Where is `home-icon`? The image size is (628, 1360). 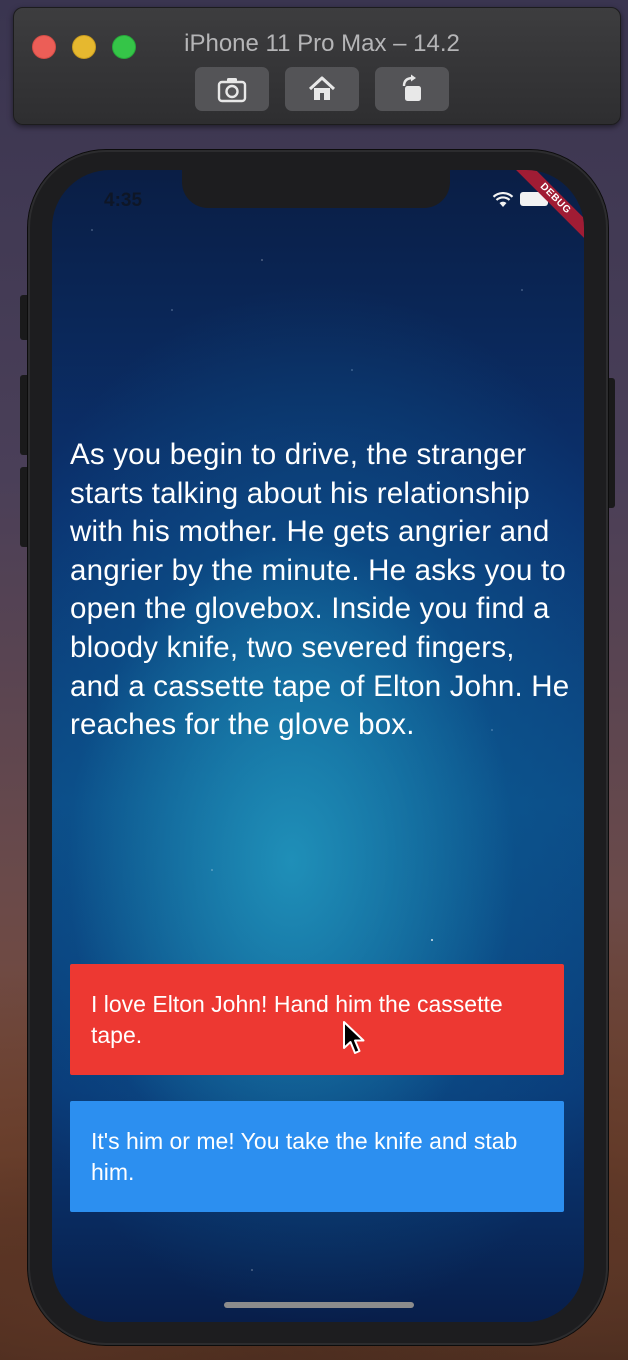
home-icon is located at coordinates (322, 88).